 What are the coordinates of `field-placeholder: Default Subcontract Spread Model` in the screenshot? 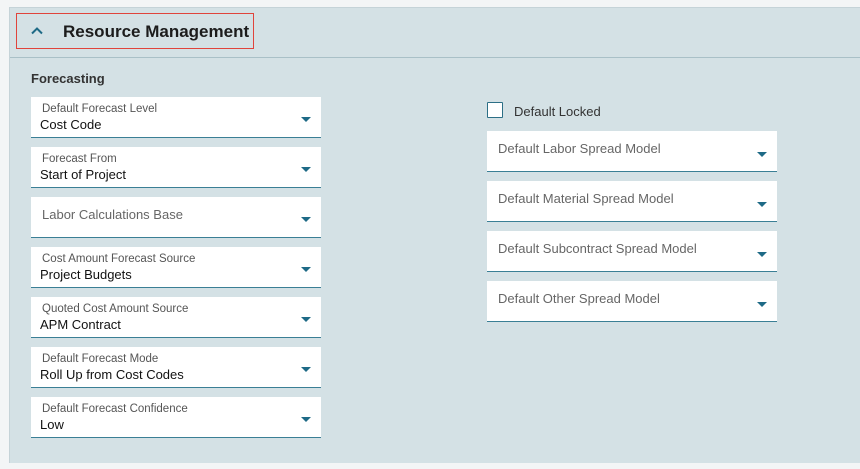 It's located at (597, 248).